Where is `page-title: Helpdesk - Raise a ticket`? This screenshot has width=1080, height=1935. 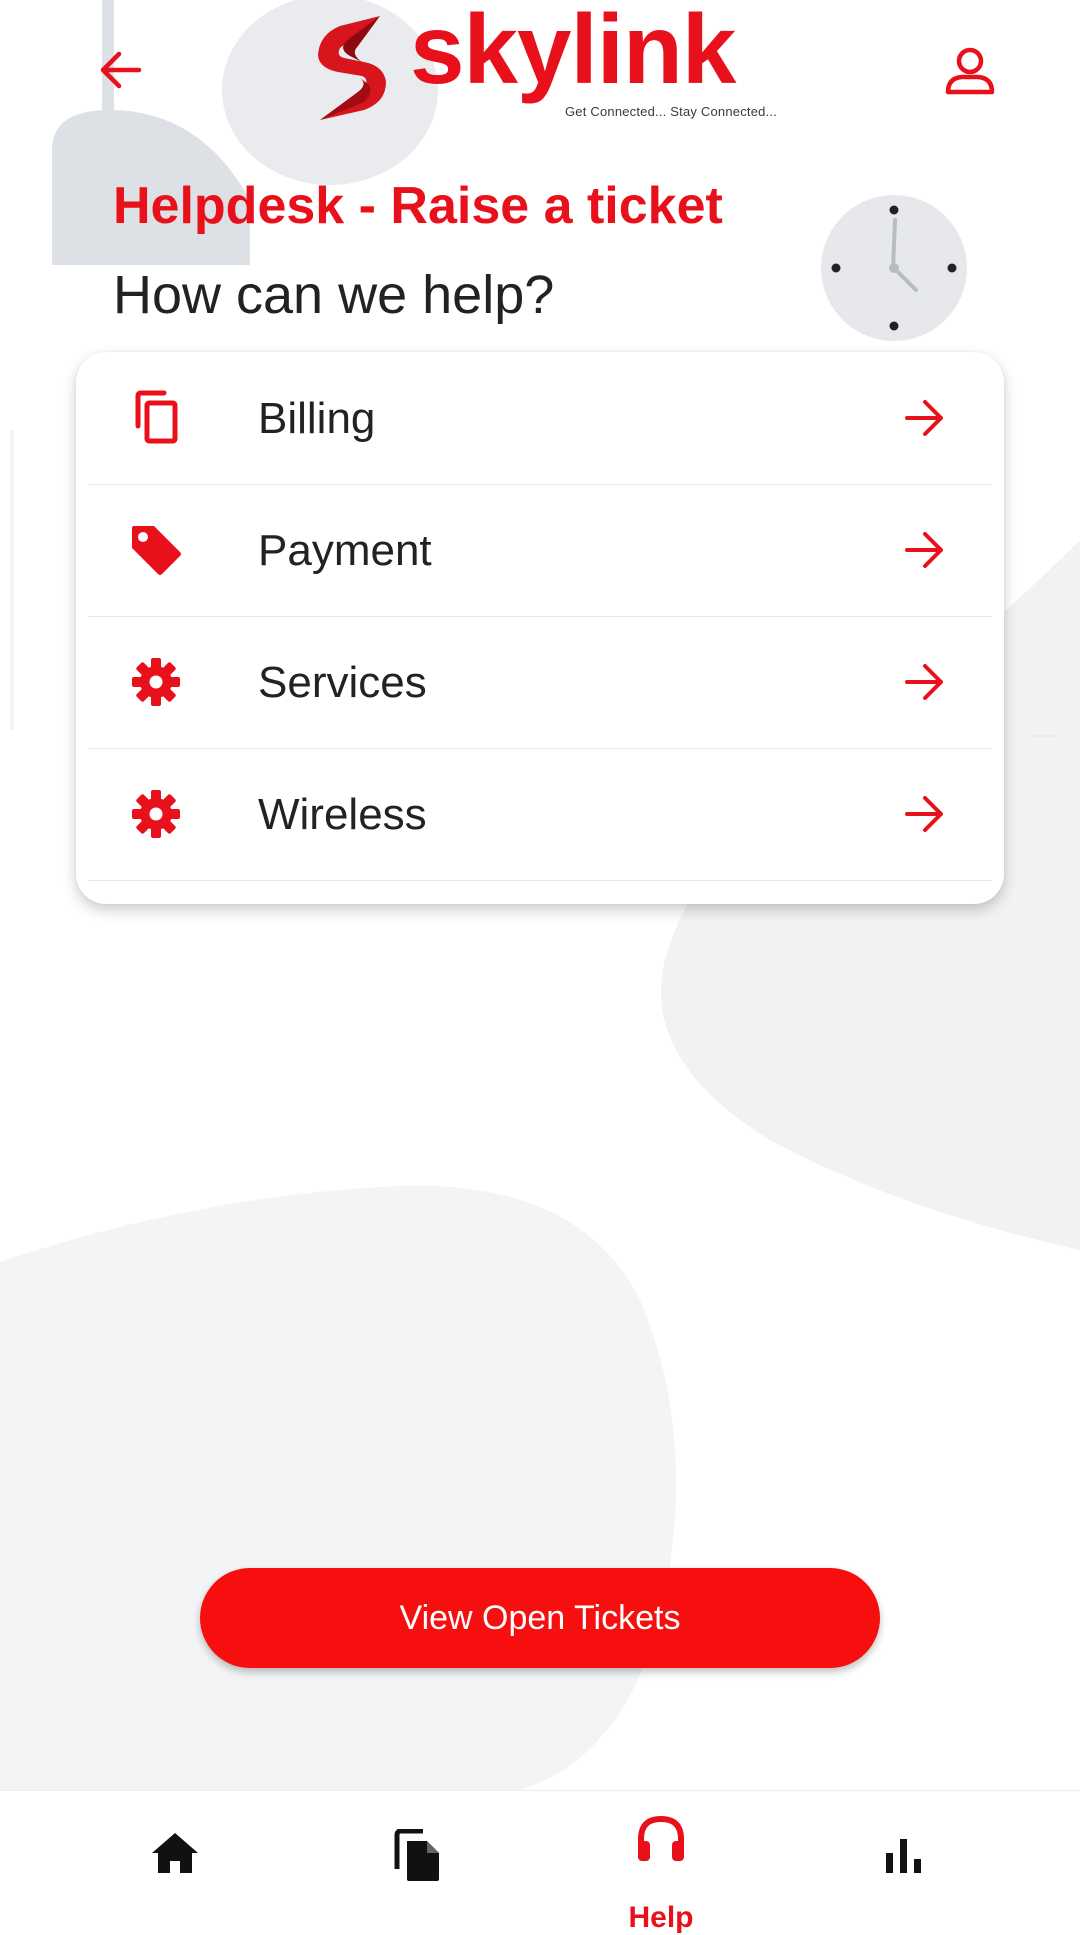
page-title: Helpdesk - Raise a ticket is located at coordinates (418, 206).